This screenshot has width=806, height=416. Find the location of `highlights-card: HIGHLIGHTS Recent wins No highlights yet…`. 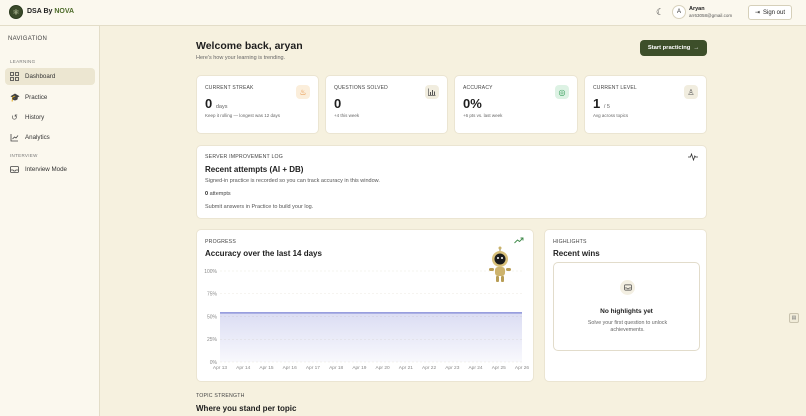

highlights-card: HIGHLIGHTS Recent wins No highlights yet… is located at coordinates (625, 305).